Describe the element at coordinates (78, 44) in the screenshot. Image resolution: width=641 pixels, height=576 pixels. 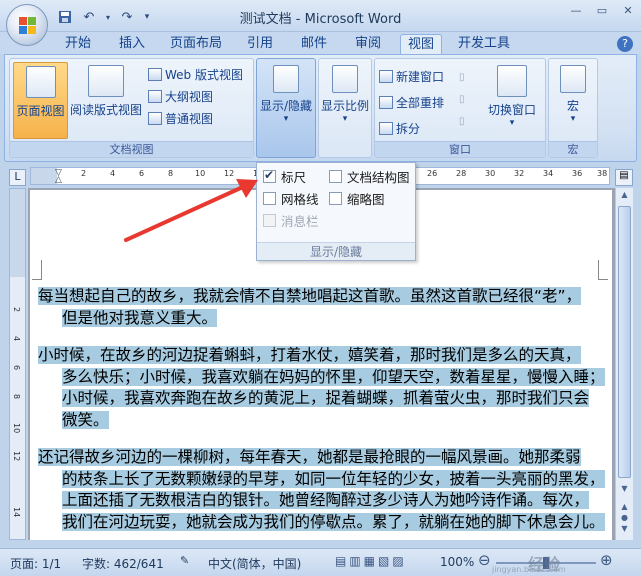
I see `tab-home: 开始` at that location.